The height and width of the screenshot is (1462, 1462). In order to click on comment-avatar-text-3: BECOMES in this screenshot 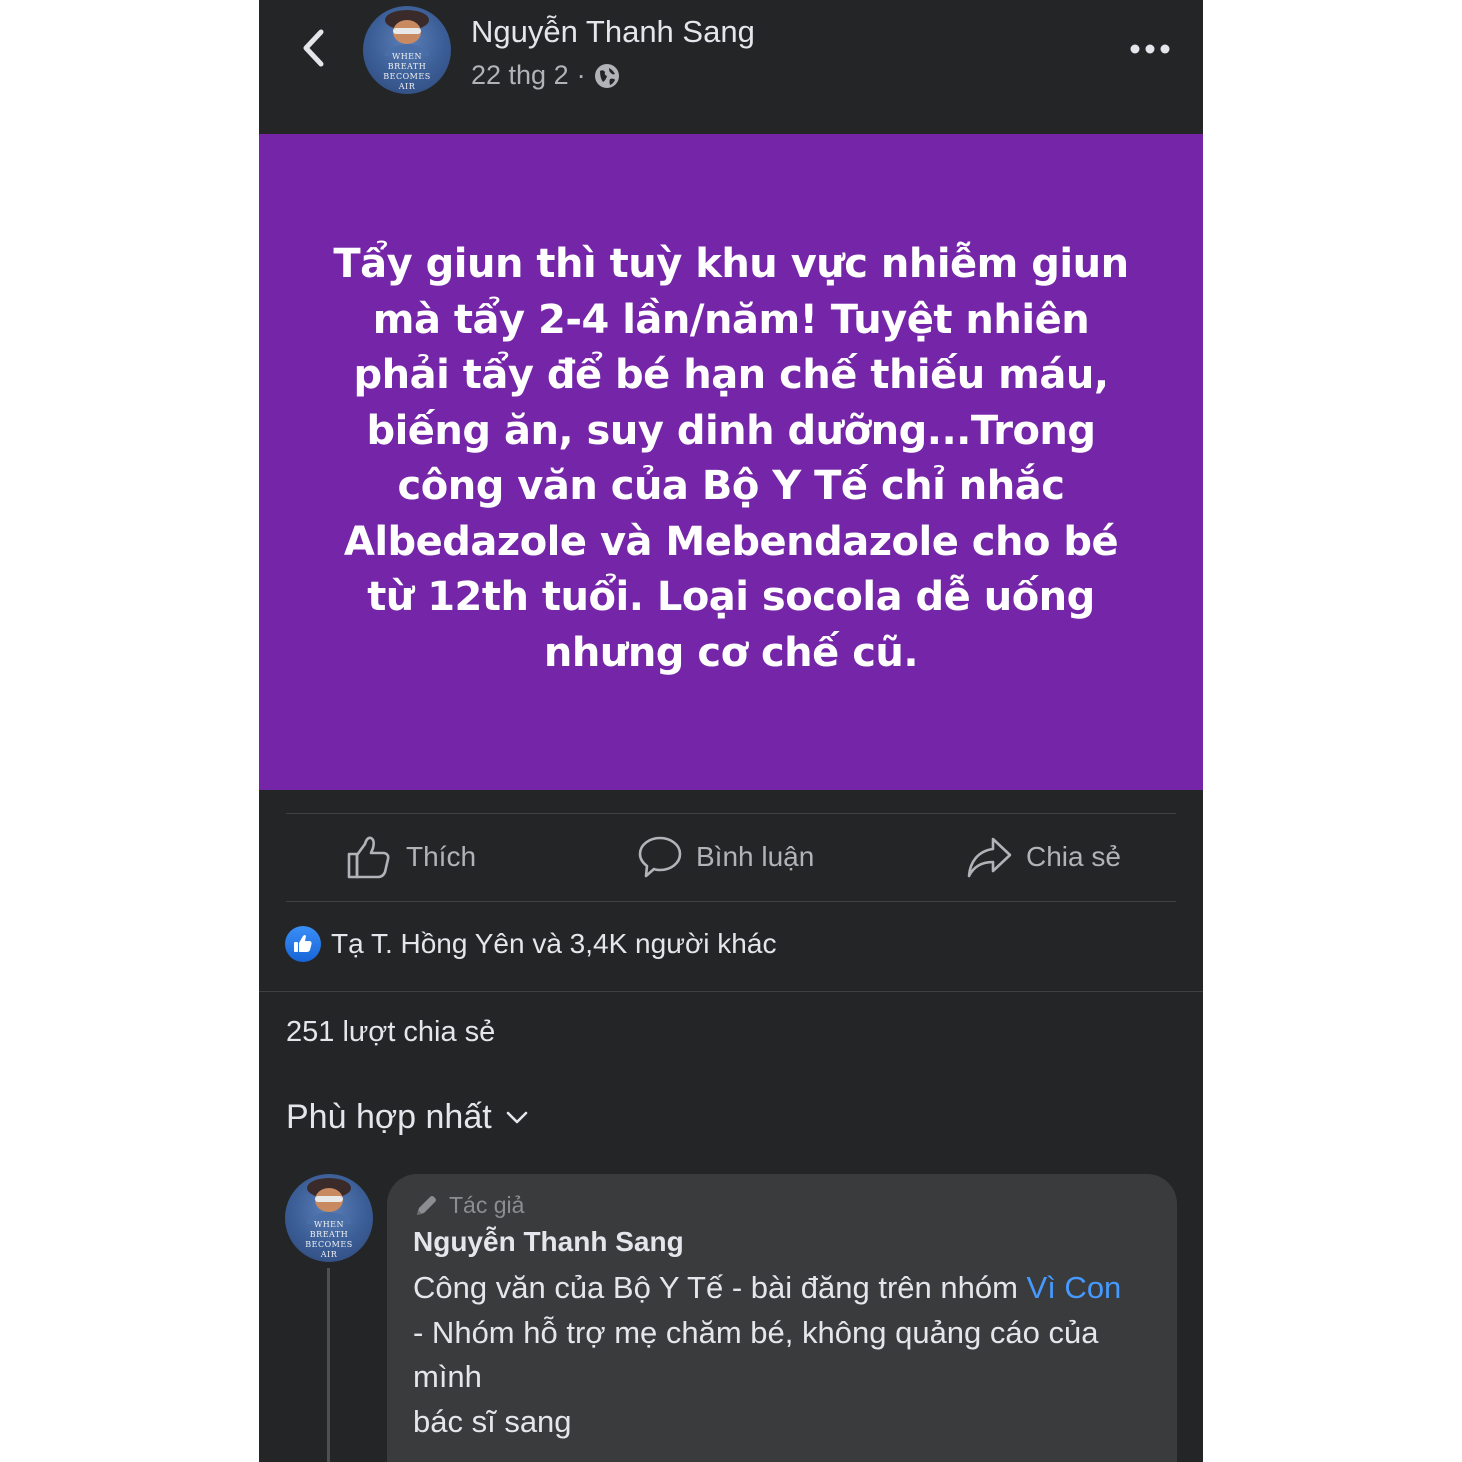, I will do `click(329, 1244)`.